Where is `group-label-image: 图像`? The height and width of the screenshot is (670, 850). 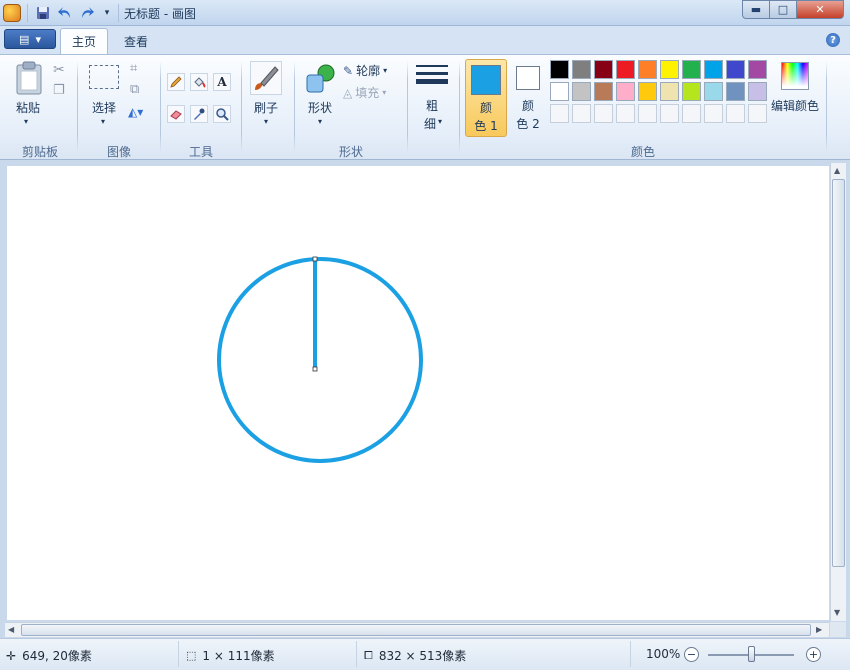 group-label-image: 图像 is located at coordinates (118, 152).